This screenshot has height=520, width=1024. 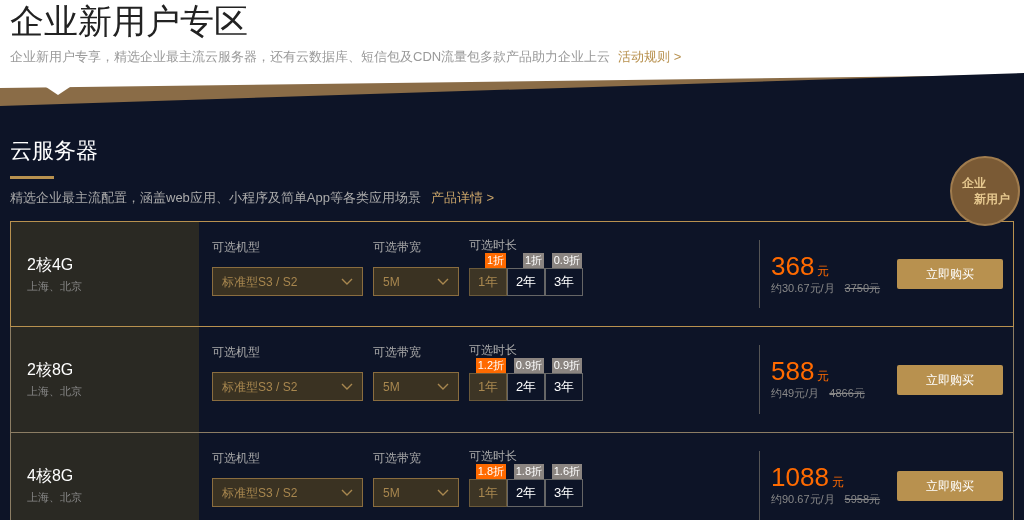 What do you see at coordinates (985, 191) in the screenshot?
I see `seal-badge: 企业 新用户` at bounding box center [985, 191].